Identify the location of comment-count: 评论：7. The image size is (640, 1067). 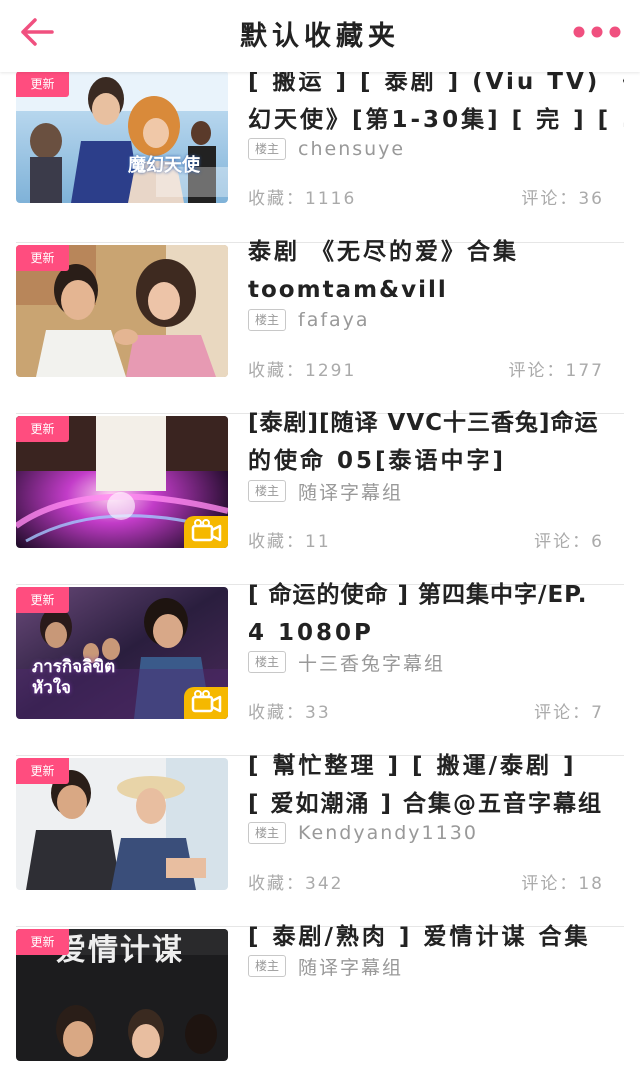
(569, 713).